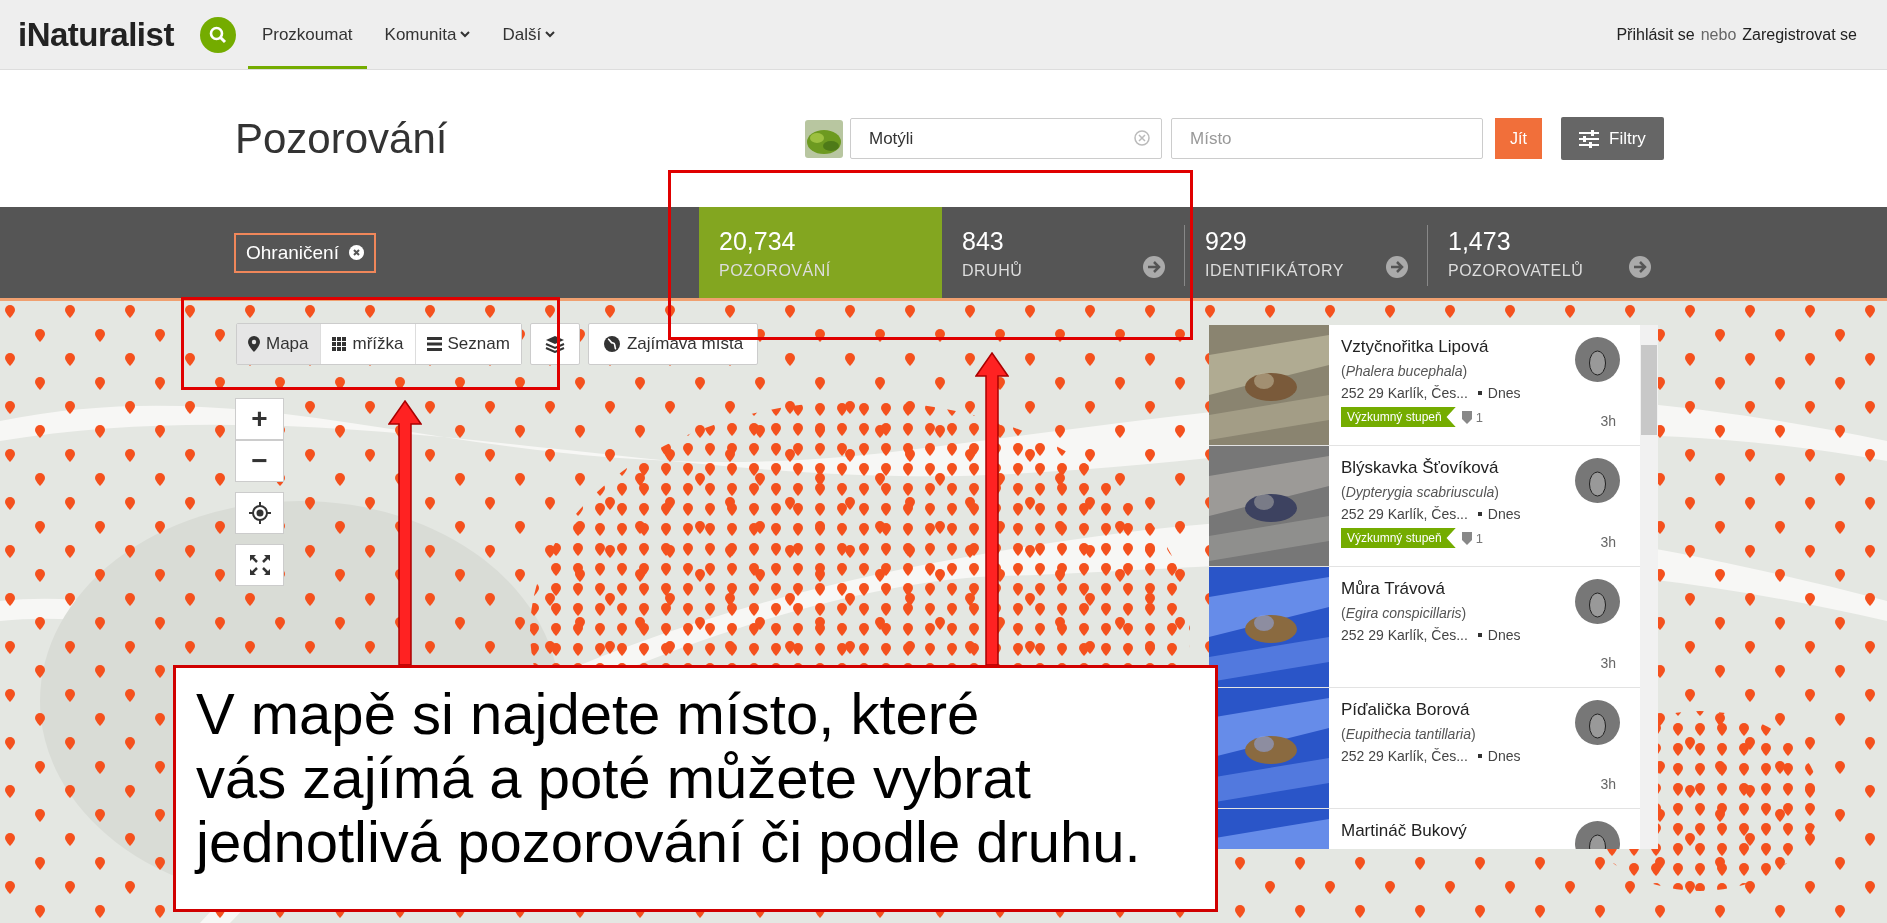 This screenshot has width=1887, height=923. Describe the element at coordinates (342, 138) in the screenshot. I see `page-title: Pozorování` at that location.